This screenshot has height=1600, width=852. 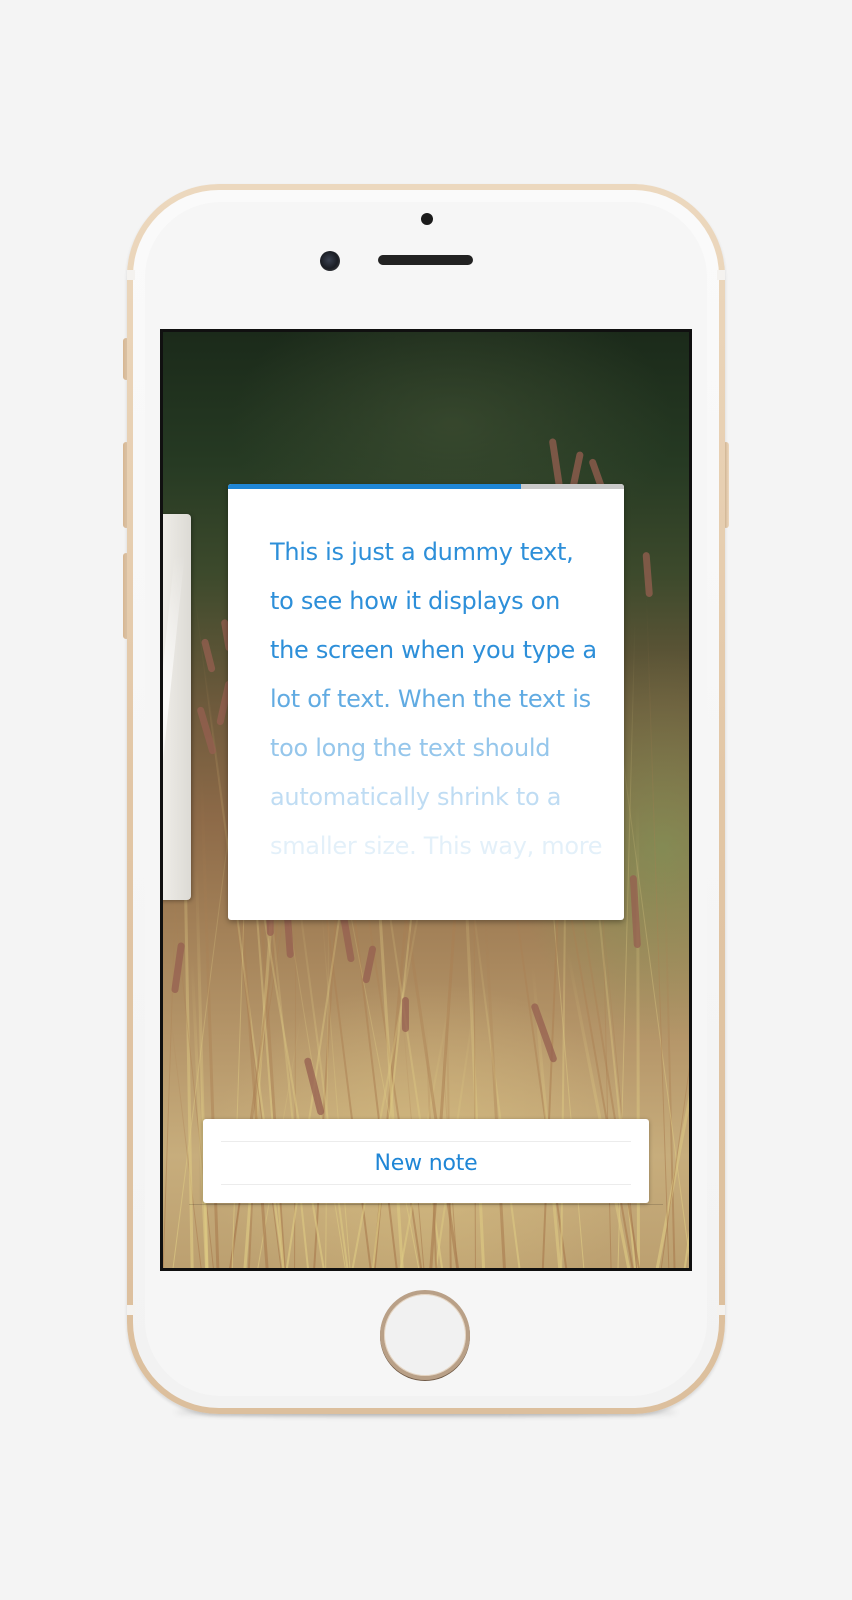 I want to click on note-progress-track, so click(x=426, y=486).